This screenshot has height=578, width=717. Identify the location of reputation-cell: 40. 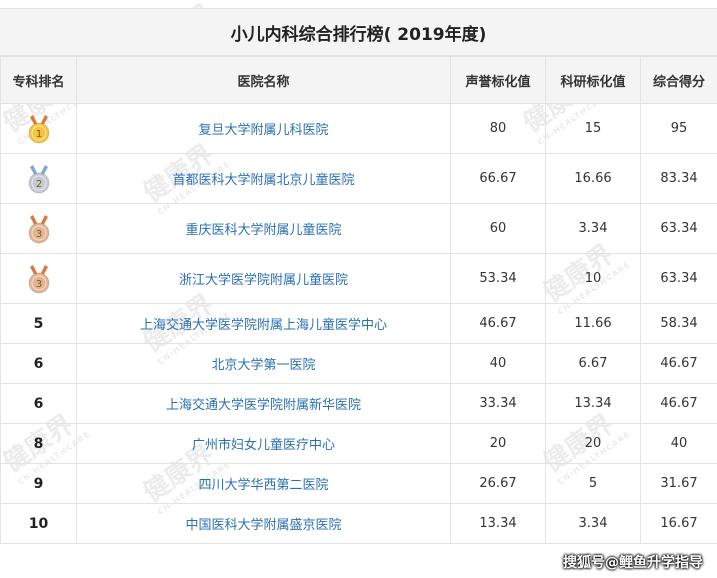
(498, 363).